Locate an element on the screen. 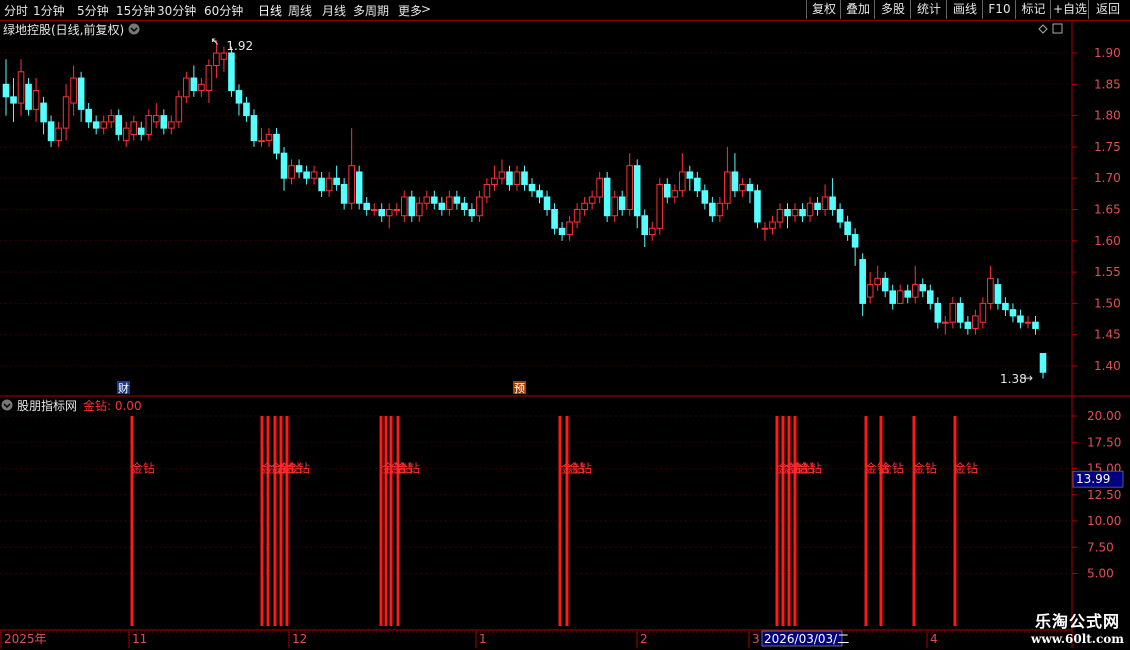 The image size is (1130, 650). price-tick-label: 1.55 is located at coordinates (1107, 272).